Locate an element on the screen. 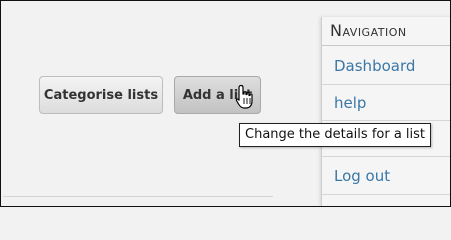 The image size is (451, 240). add-list-tooltip: Change the details for a list is located at coordinates (335, 135).